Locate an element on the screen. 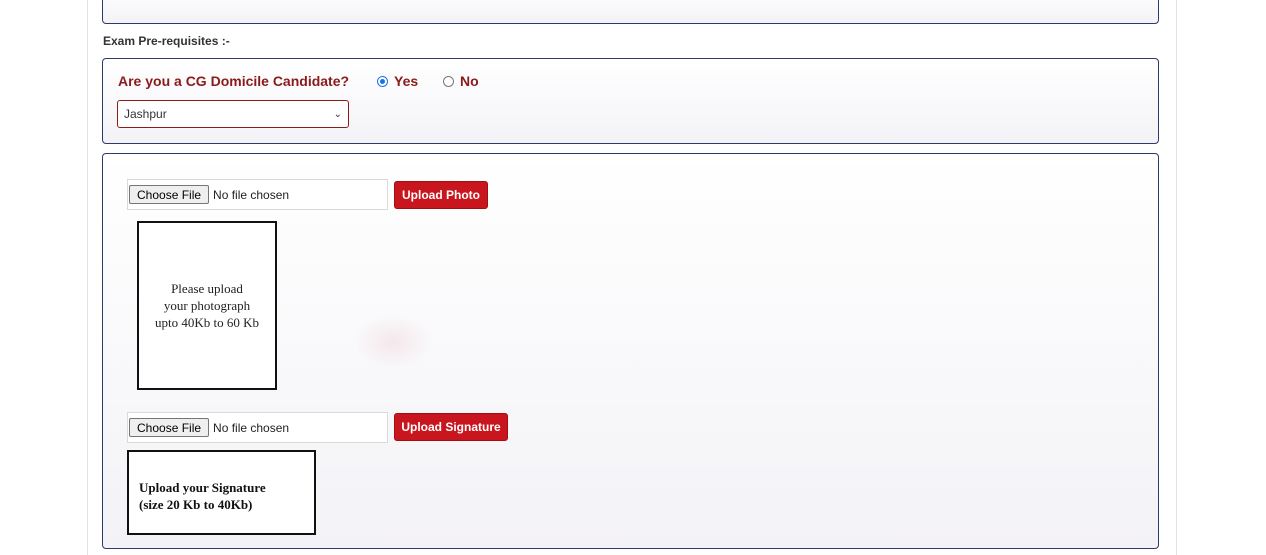 Image resolution: width=1266 pixels, height=555 pixels. signature-file-status: No file chosen is located at coordinates (251, 427).